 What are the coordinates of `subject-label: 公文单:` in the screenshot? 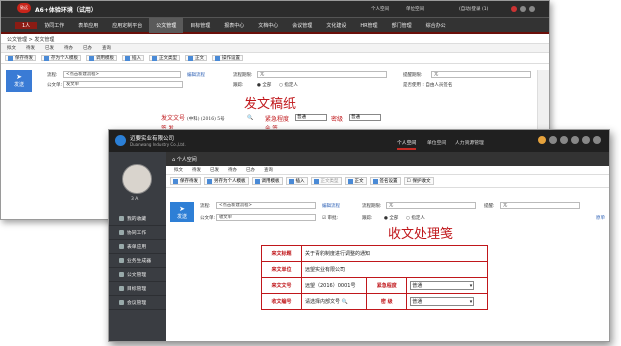 It's located at (208, 218).